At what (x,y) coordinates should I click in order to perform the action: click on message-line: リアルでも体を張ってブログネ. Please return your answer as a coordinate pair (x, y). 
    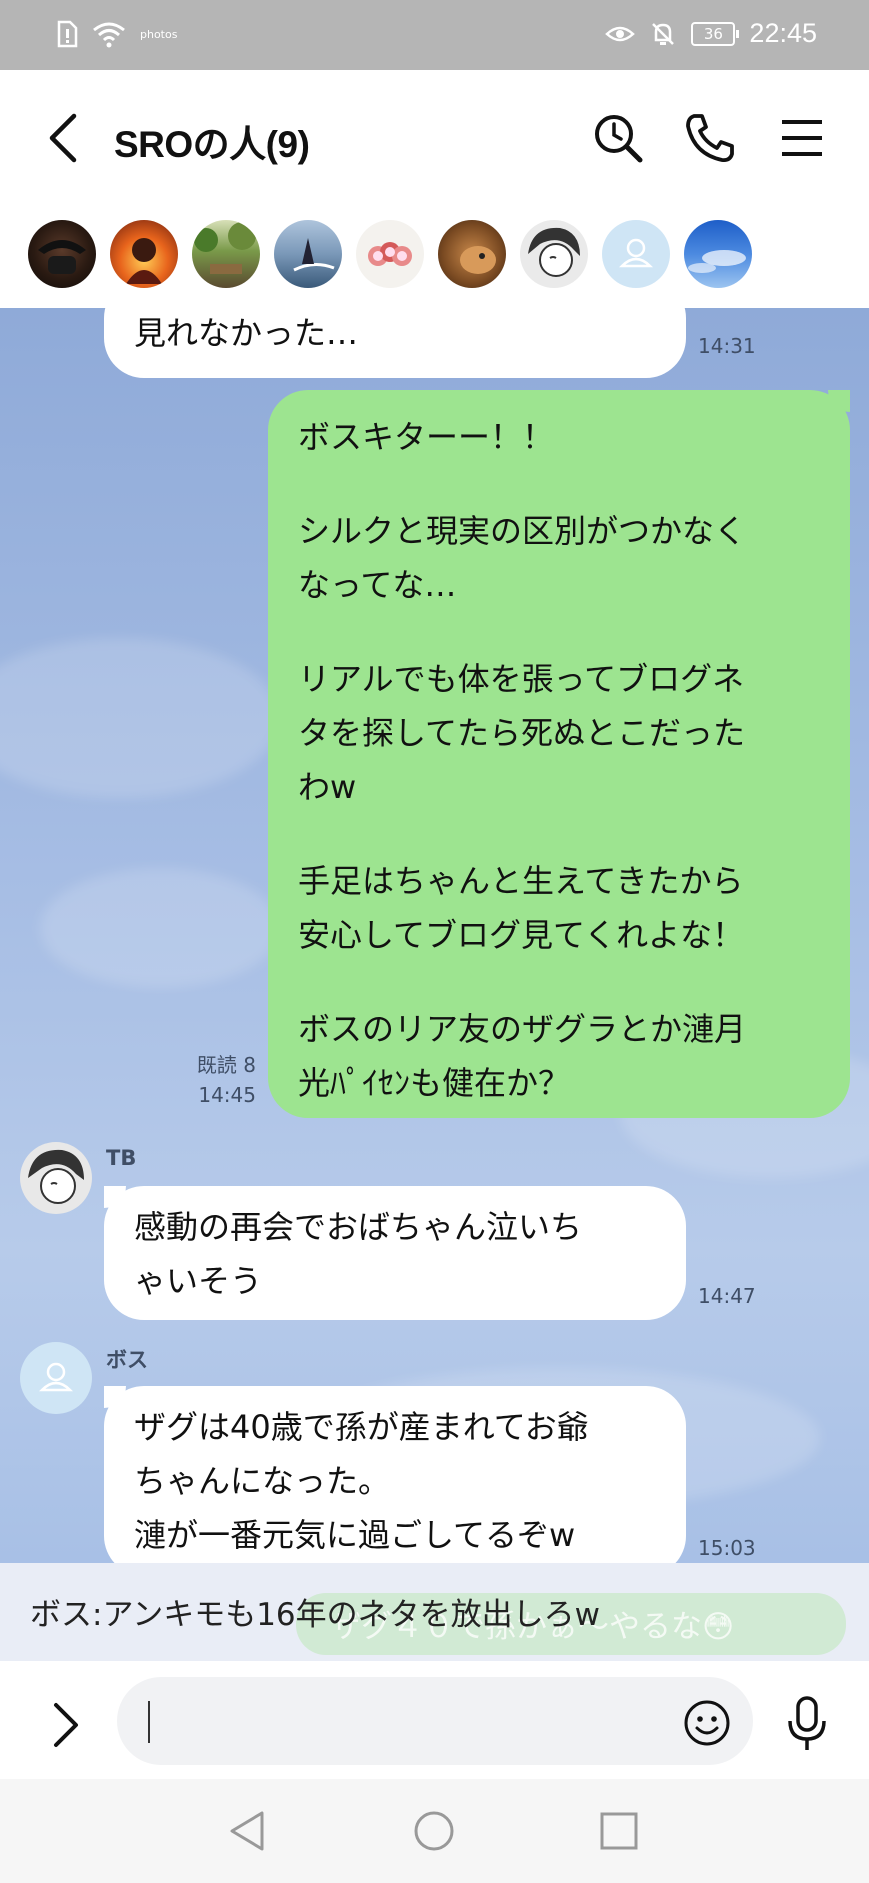
    Looking at the image, I should click on (521, 679).